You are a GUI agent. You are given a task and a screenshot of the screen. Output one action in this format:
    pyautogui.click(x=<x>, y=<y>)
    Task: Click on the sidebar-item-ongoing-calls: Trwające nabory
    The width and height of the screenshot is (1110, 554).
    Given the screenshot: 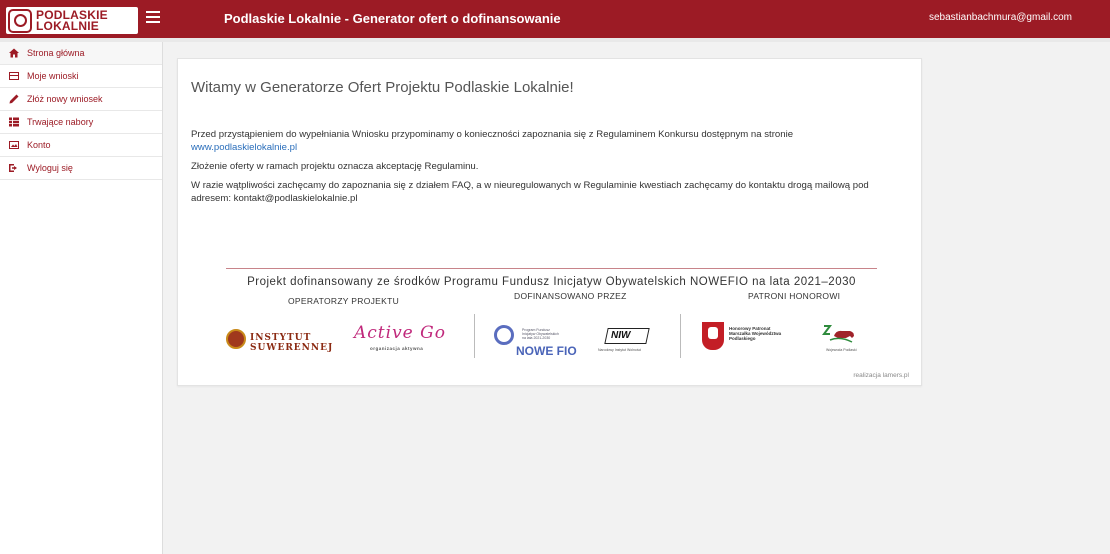 What is the action you would take?
    pyautogui.click(x=81, y=122)
    